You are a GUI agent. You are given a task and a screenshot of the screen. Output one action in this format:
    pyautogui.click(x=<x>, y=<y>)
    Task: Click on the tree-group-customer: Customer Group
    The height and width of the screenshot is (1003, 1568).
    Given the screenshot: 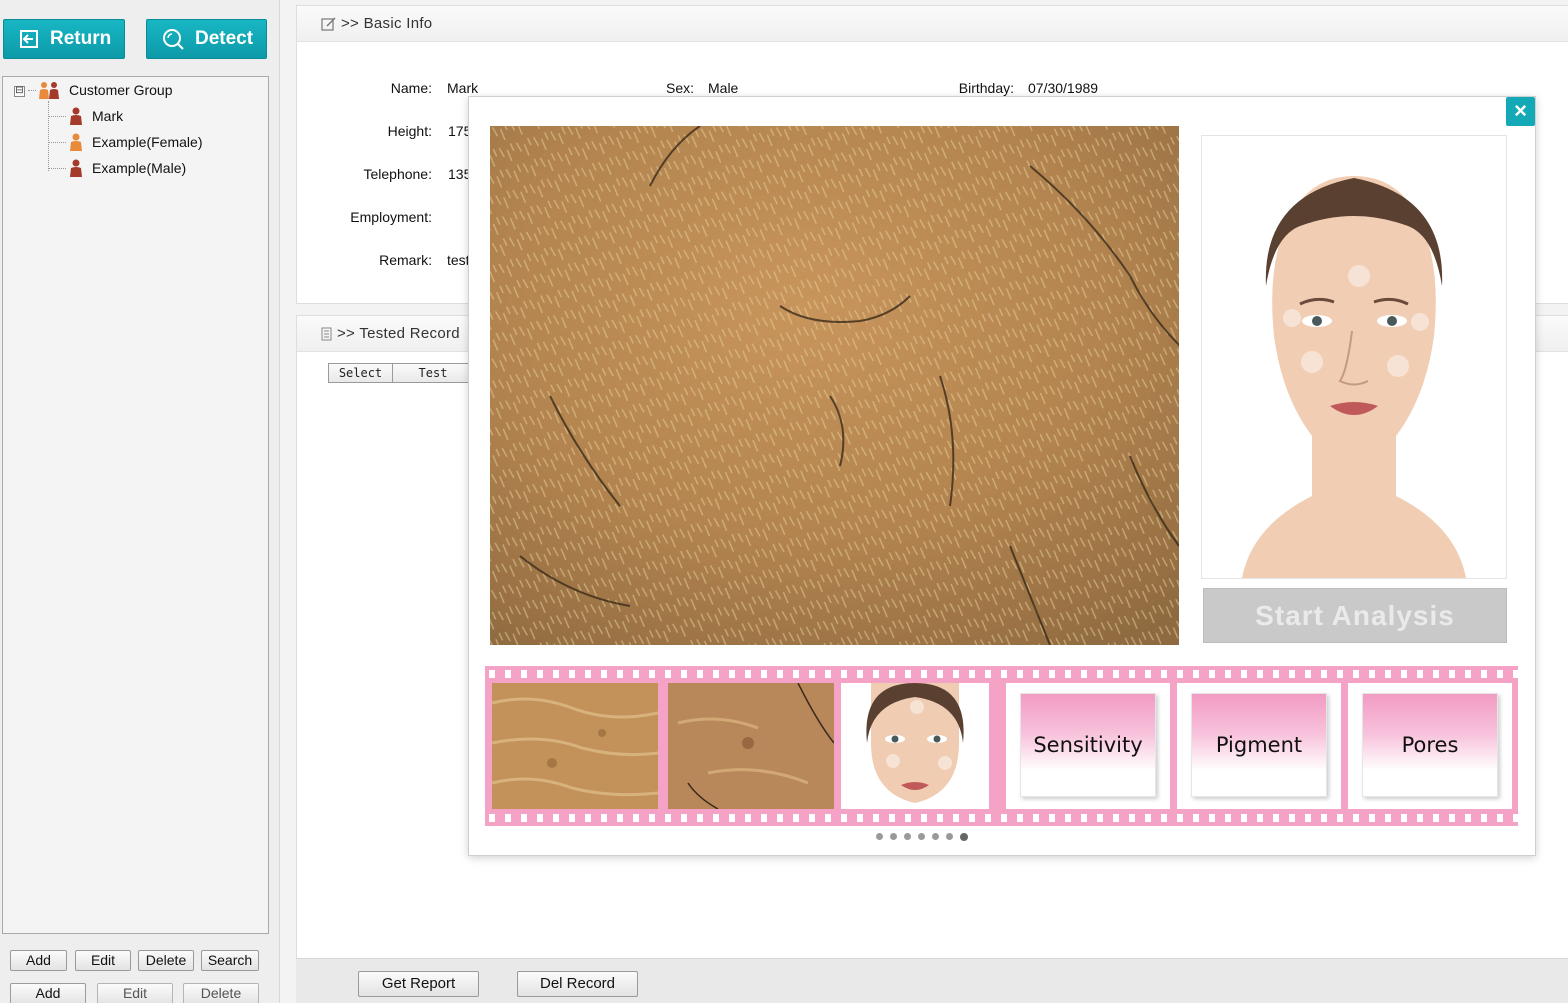 What is the action you would take?
    pyautogui.click(x=104, y=90)
    